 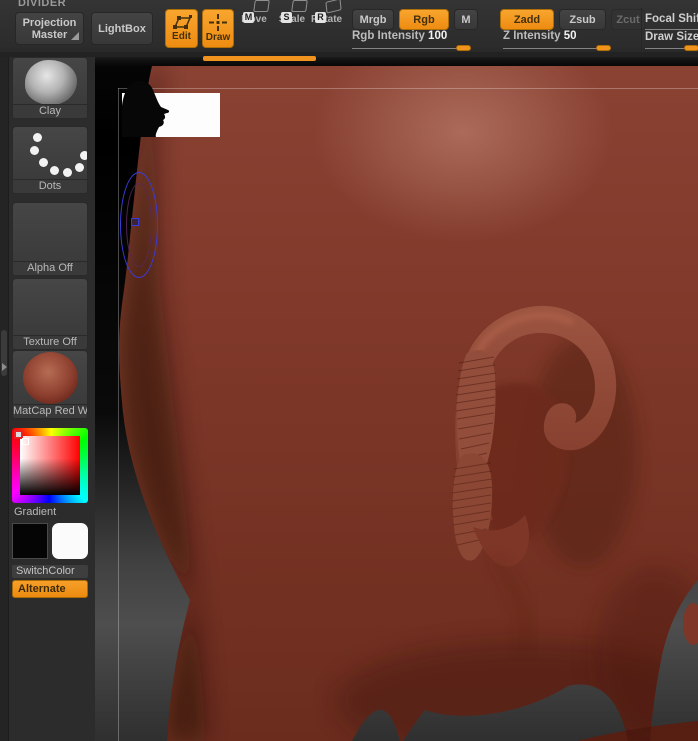 What do you see at coordinates (50, 187) in the screenshot?
I see `dots-label: Dots` at bounding box center [50, 187].